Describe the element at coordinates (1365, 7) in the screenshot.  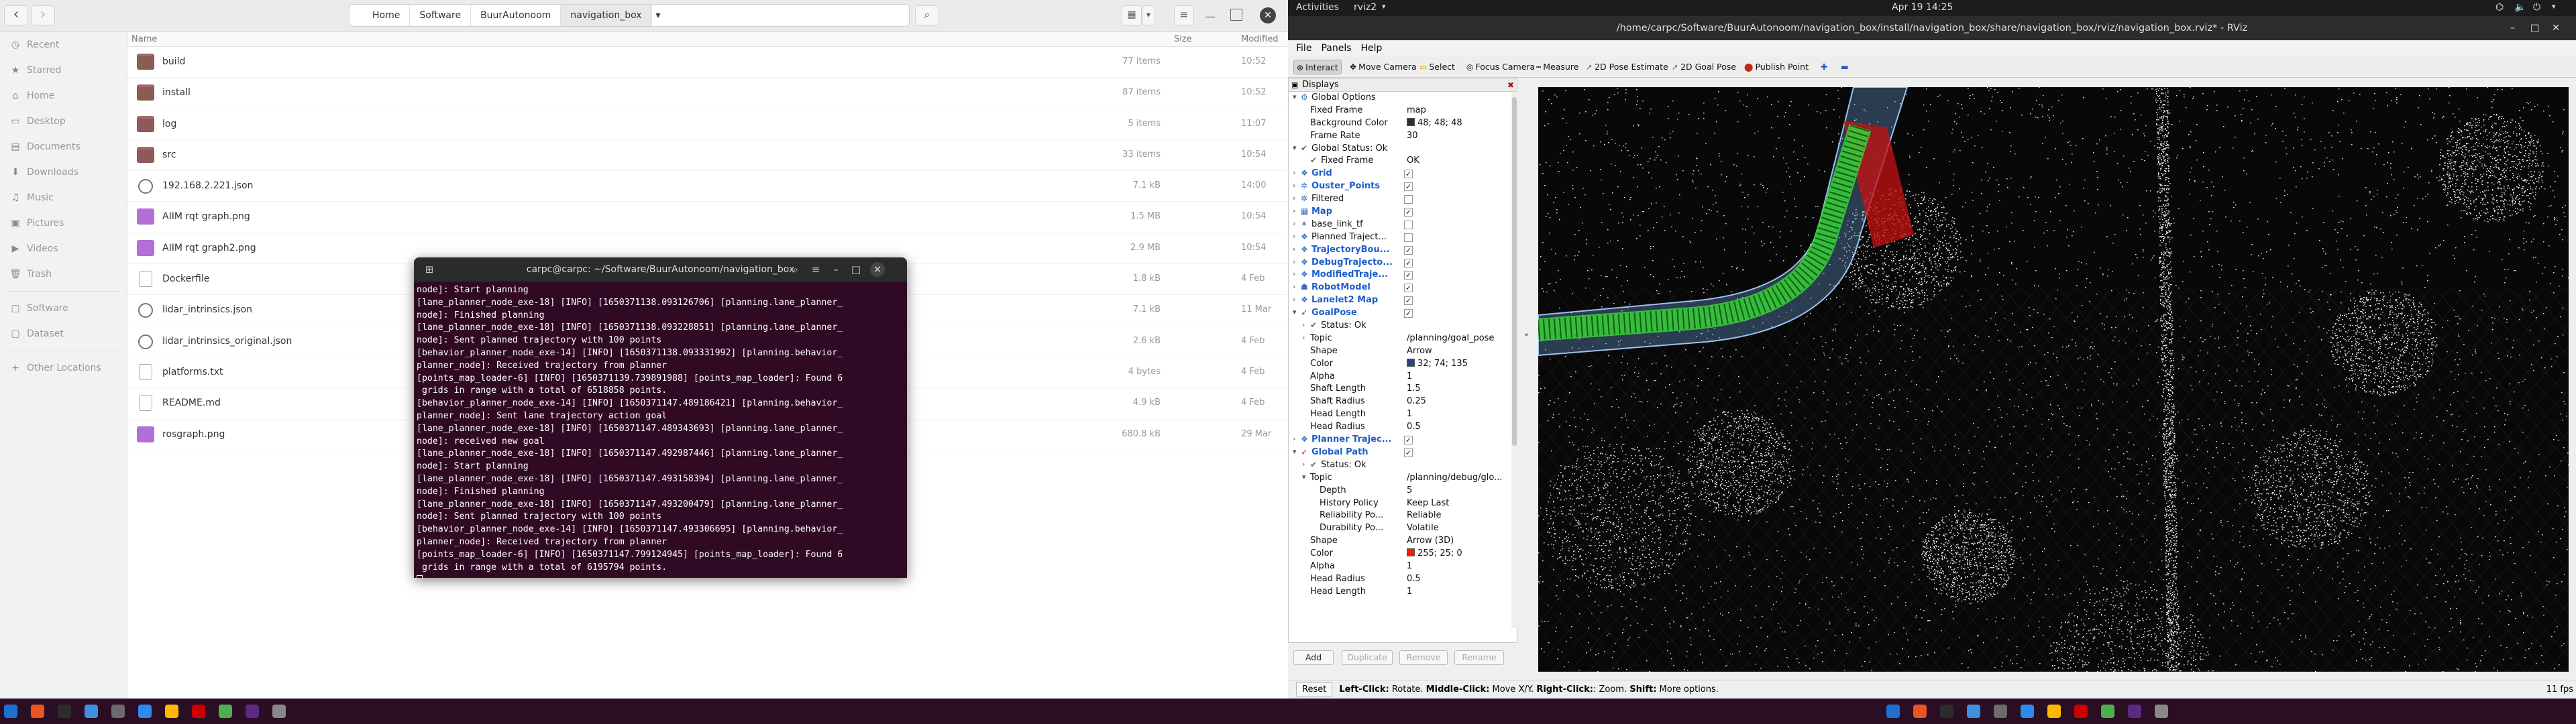
I see `app-menu: rviz2` at that location.